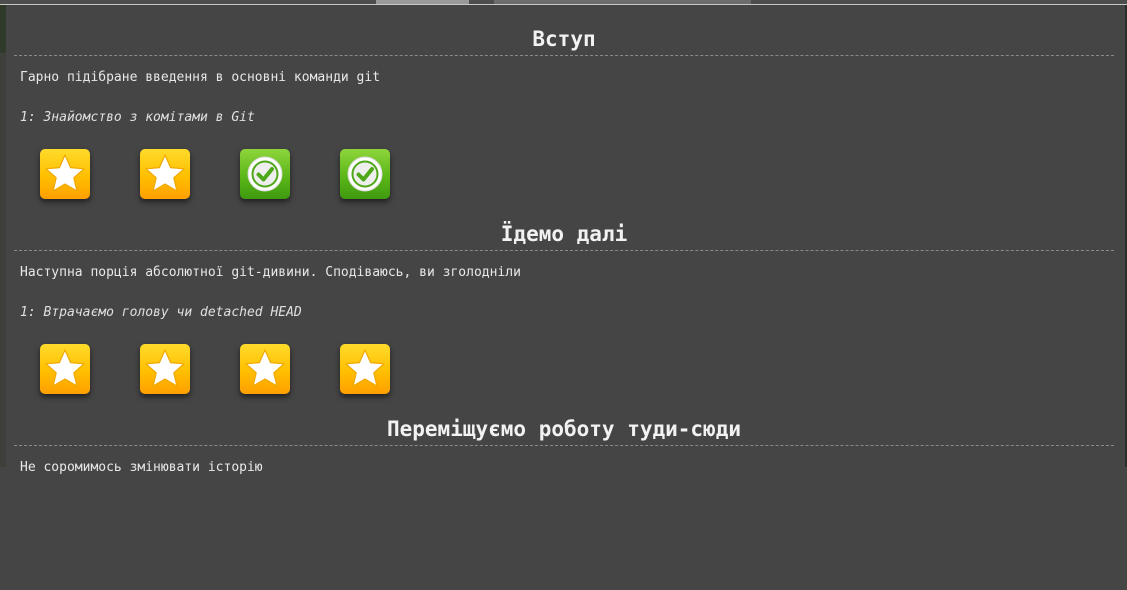  I want to click on top-tab-indicator, so click(422, 2).